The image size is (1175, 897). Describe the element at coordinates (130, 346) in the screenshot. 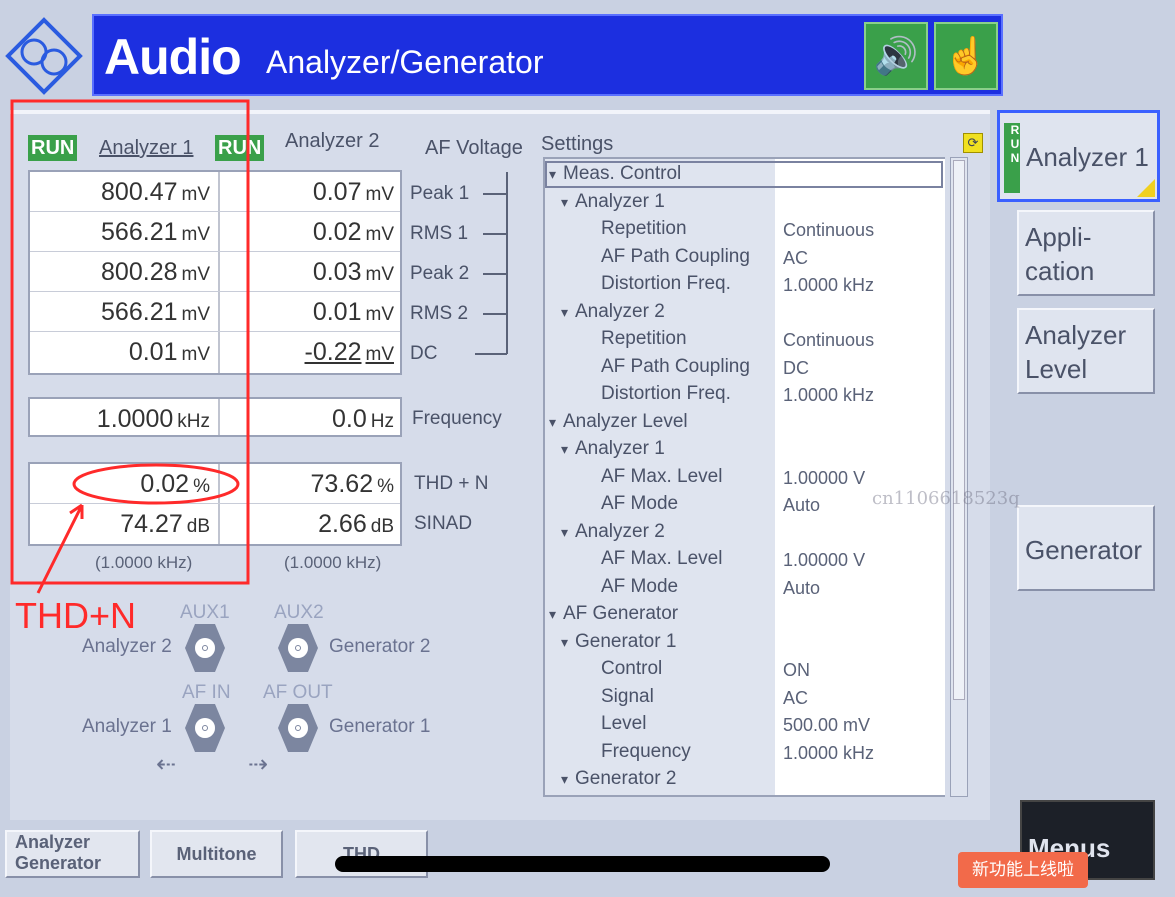

I see `red-annotation` at that location.